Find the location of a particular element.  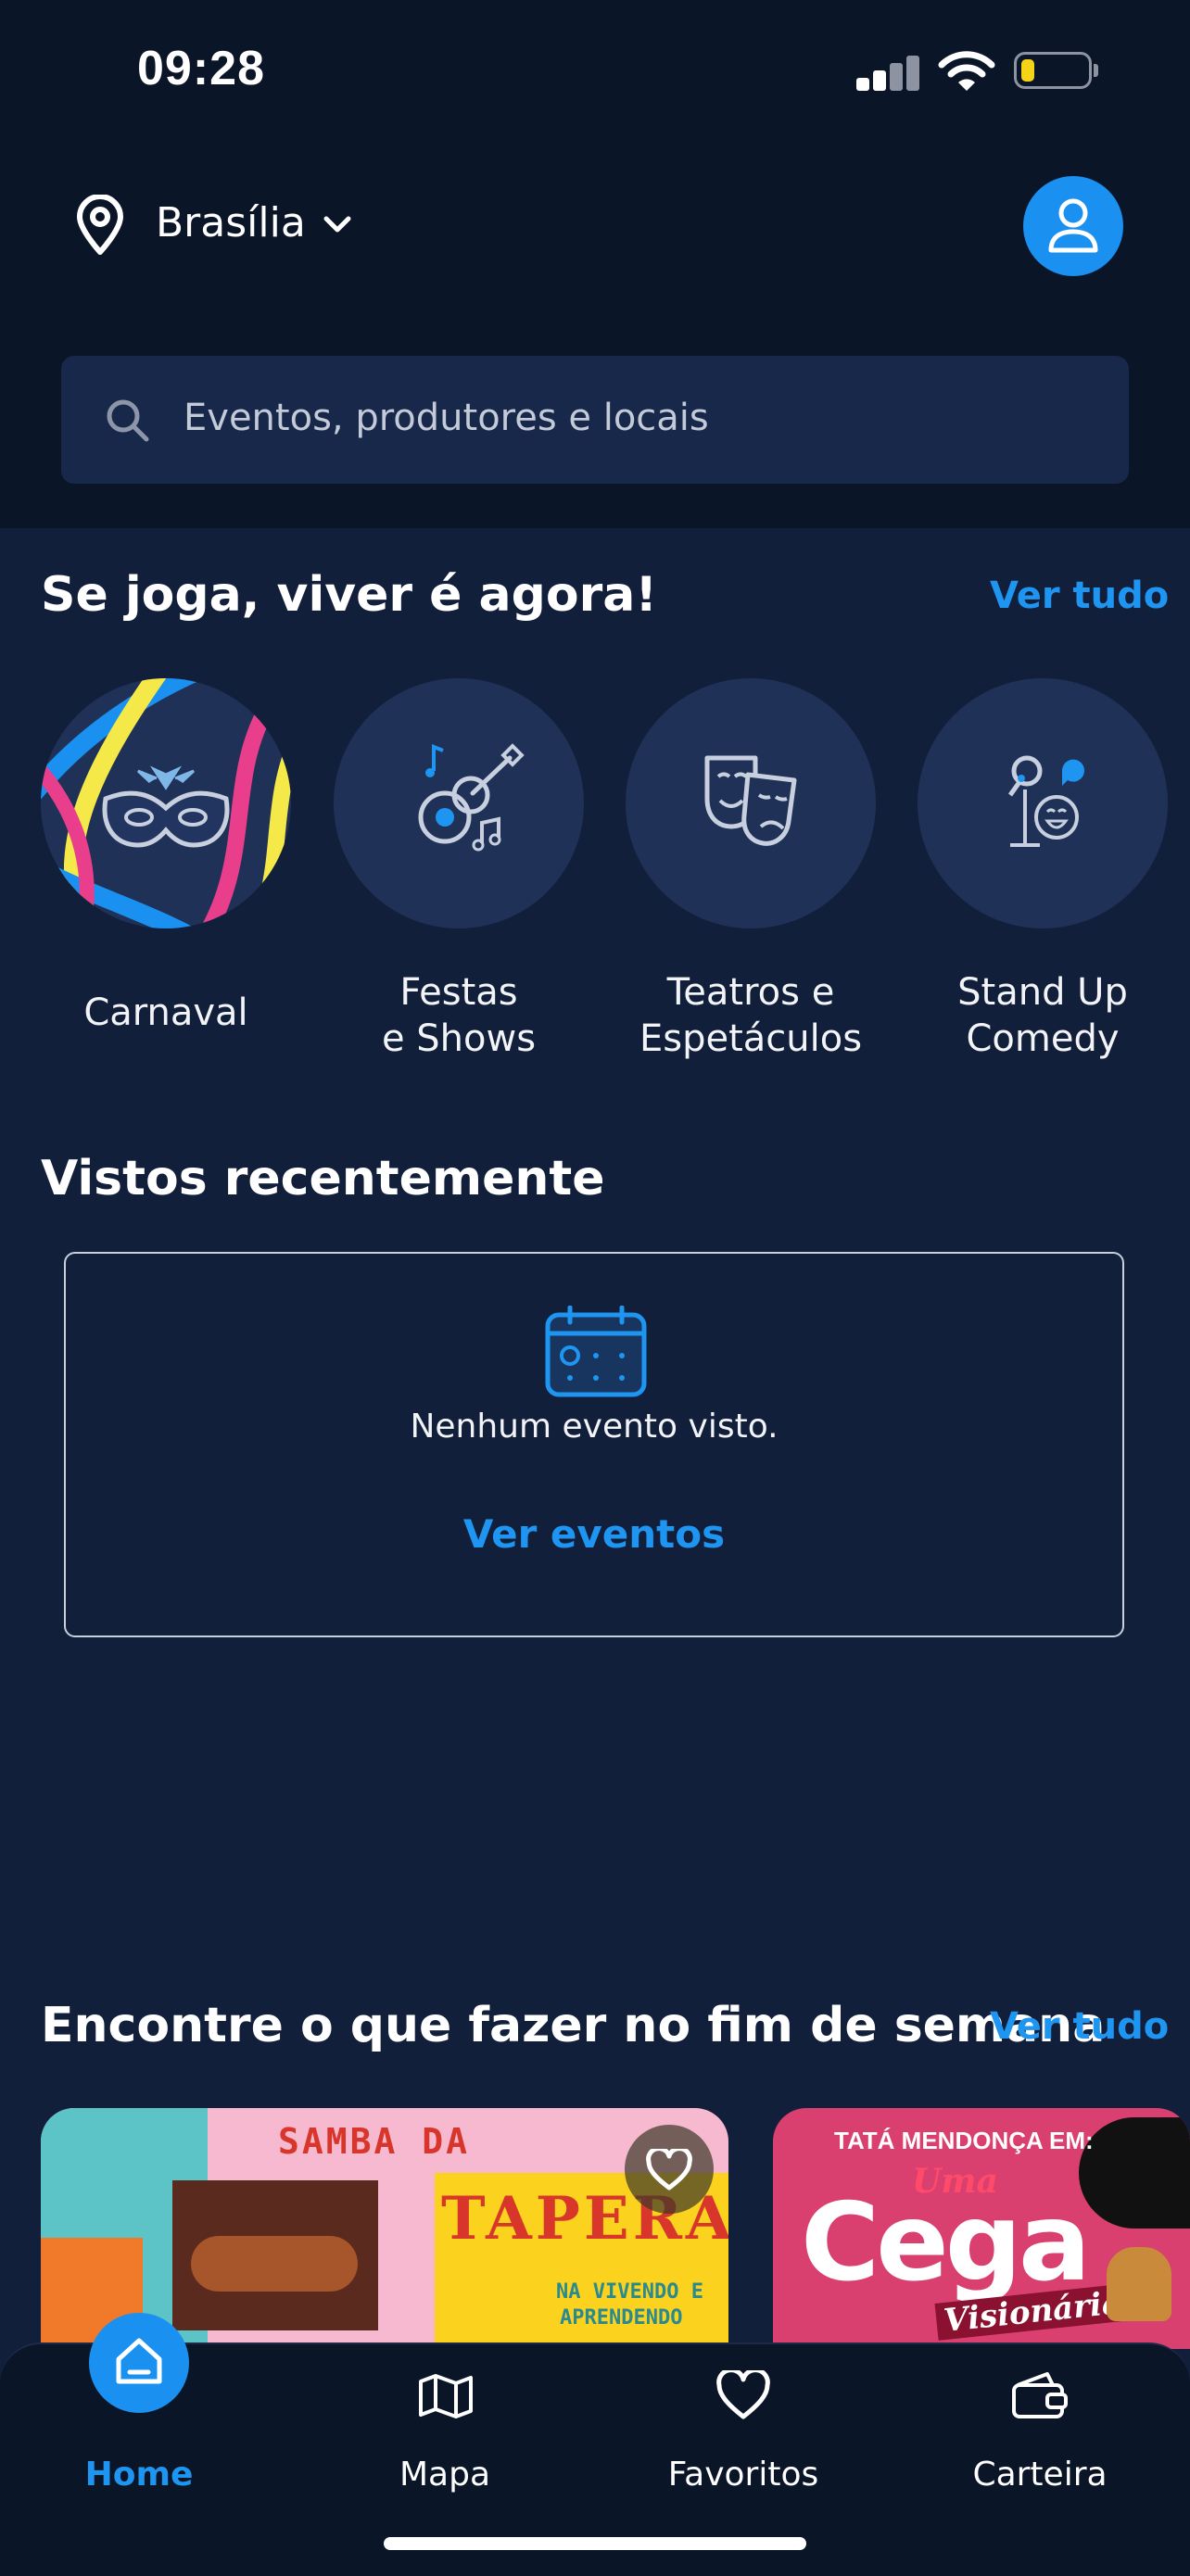

user-icon is located at coordinates (1073, 226).